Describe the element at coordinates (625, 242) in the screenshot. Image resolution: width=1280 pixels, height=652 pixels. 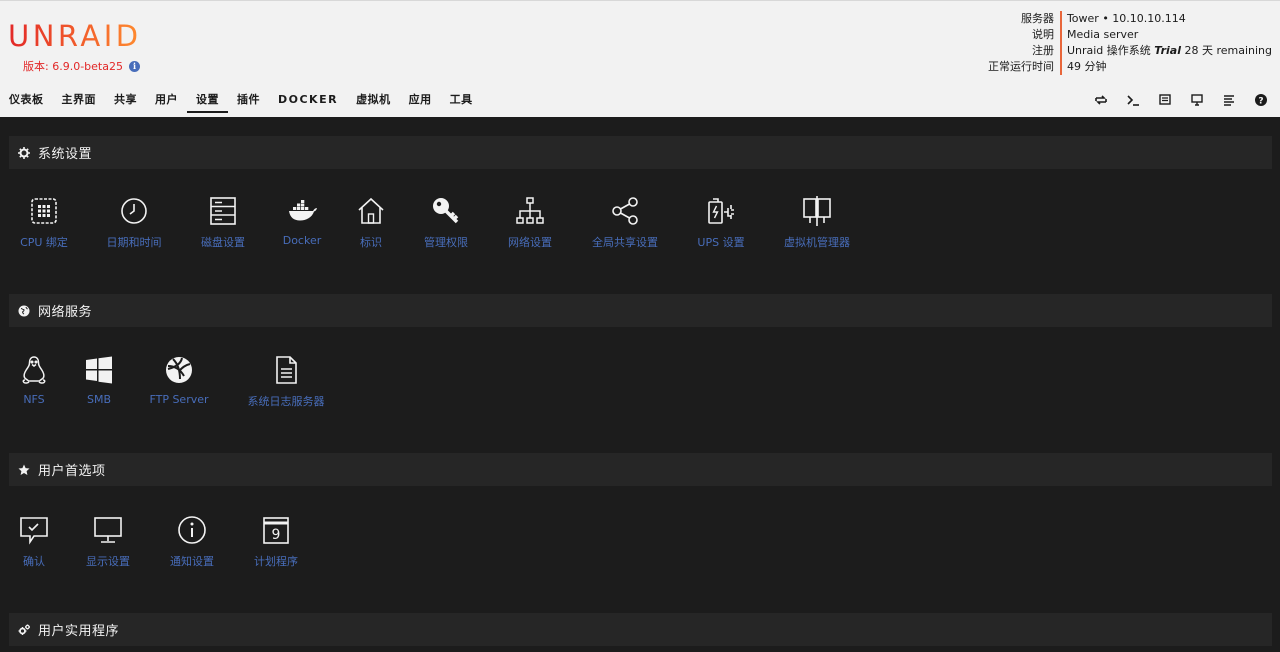
I see `tile-label: 全局共享设置` at that location.